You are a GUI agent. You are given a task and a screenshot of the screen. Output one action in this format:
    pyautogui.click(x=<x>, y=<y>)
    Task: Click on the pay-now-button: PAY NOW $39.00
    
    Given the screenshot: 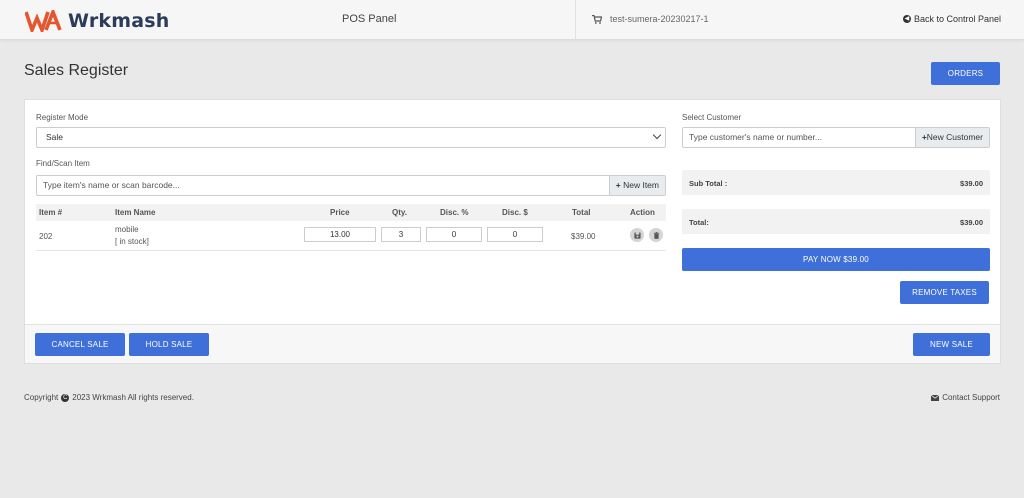 What is the action you would take?
    pyautogui.click(x=836, y=259)
    